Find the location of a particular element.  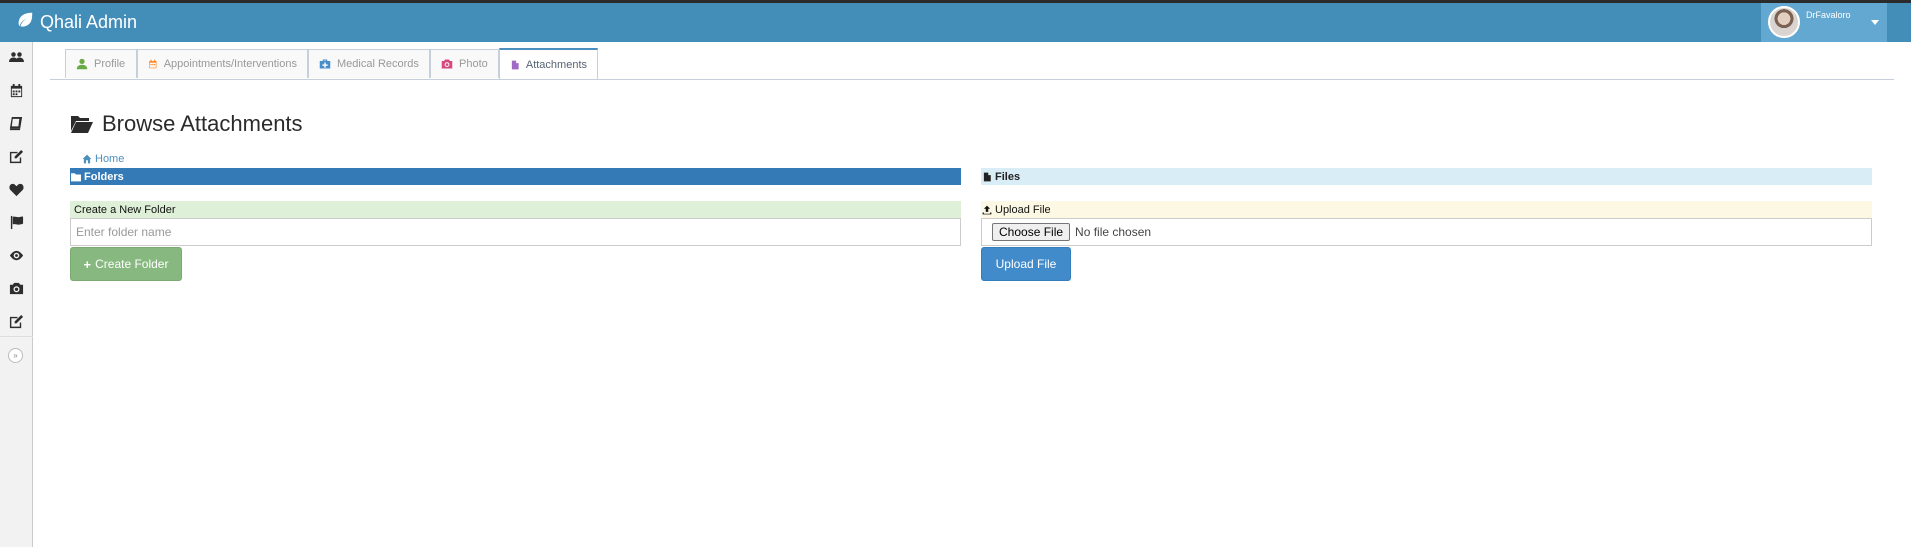

upload-file-button-label: Upload File is located at coordinates (1026, 264).